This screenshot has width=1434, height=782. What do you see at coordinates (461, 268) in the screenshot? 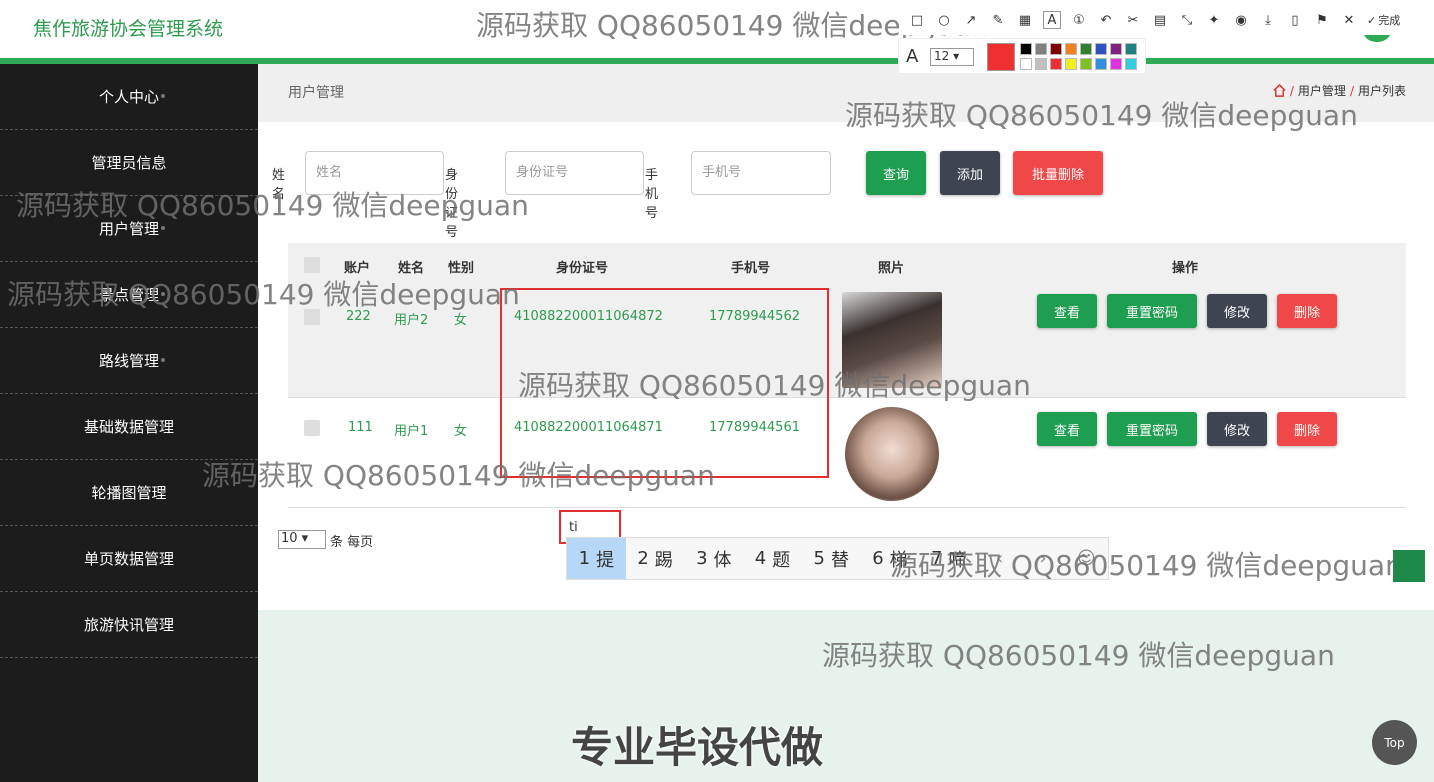
I see `column-header-gender: 性别` at bounding box center [461, 268].